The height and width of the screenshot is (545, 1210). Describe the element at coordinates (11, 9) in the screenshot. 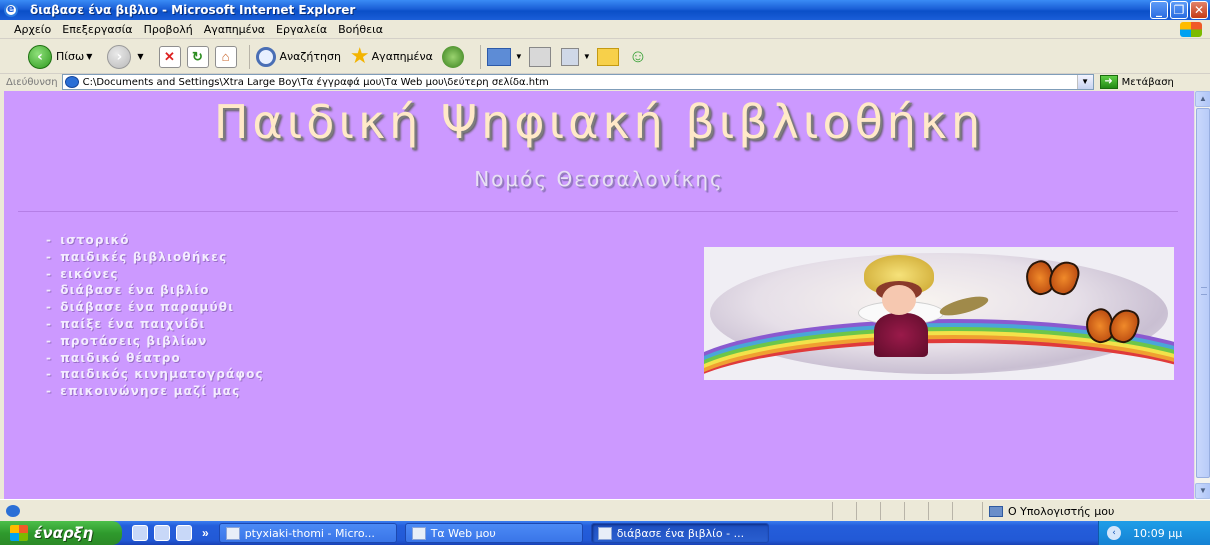

I see `ie-icon` at that location.